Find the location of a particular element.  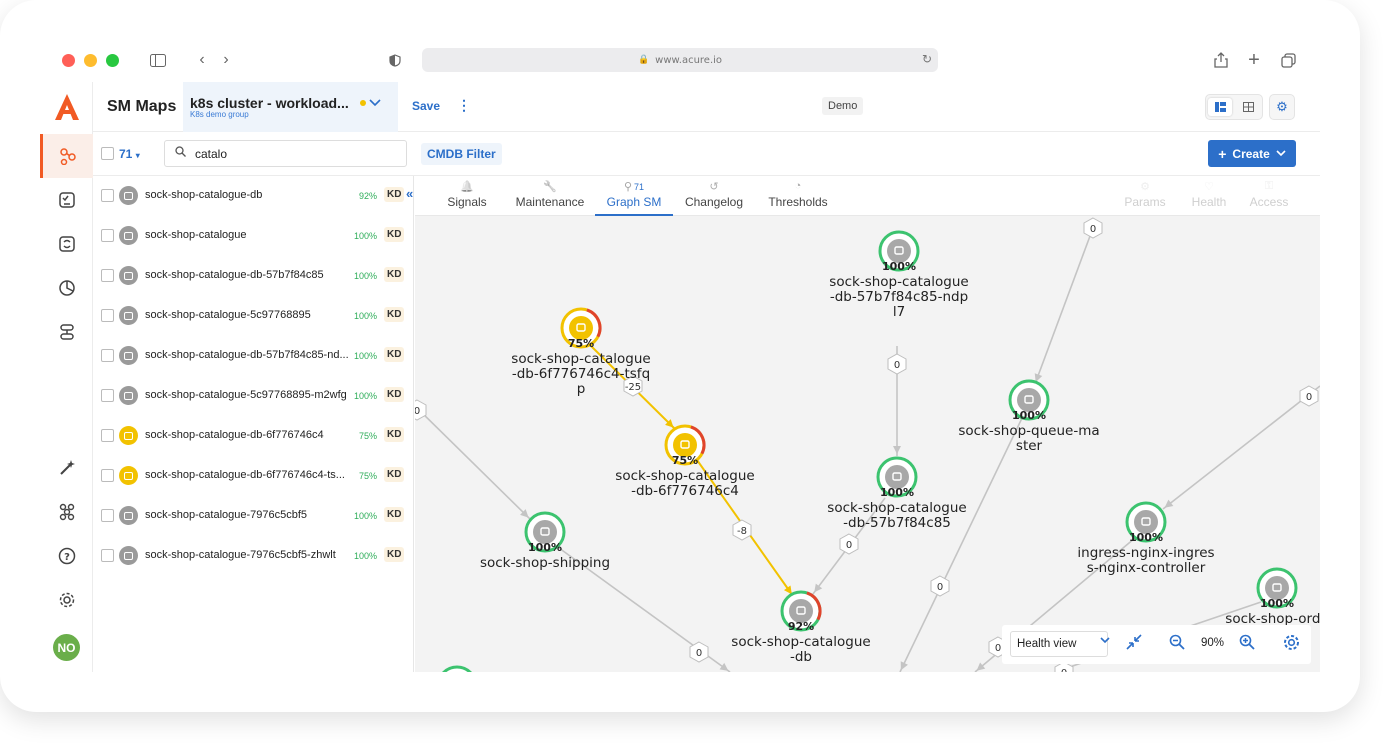

node-health-ring is located at coordinates (457, 668).